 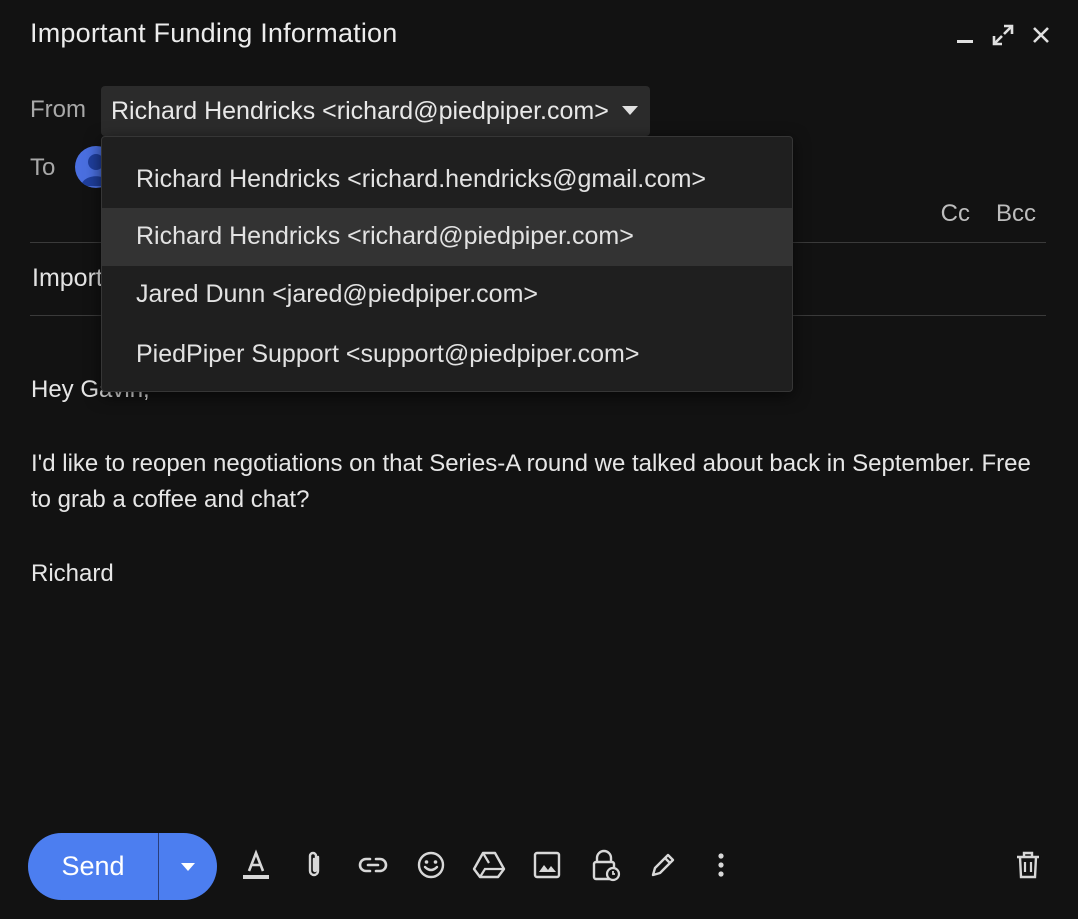 I want to click on send-button-group: Send, so click(x=122, y=866).